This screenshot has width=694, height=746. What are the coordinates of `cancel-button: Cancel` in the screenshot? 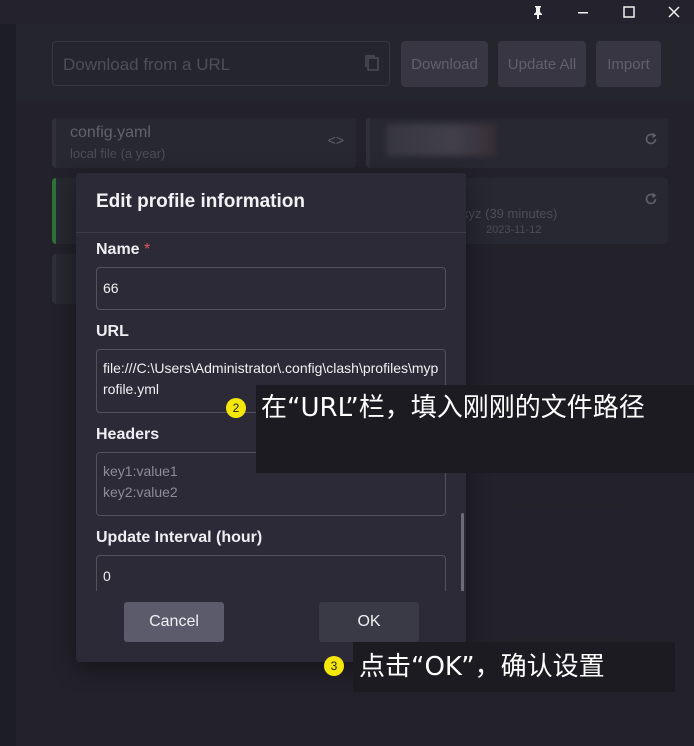 It's located at (174, 622).